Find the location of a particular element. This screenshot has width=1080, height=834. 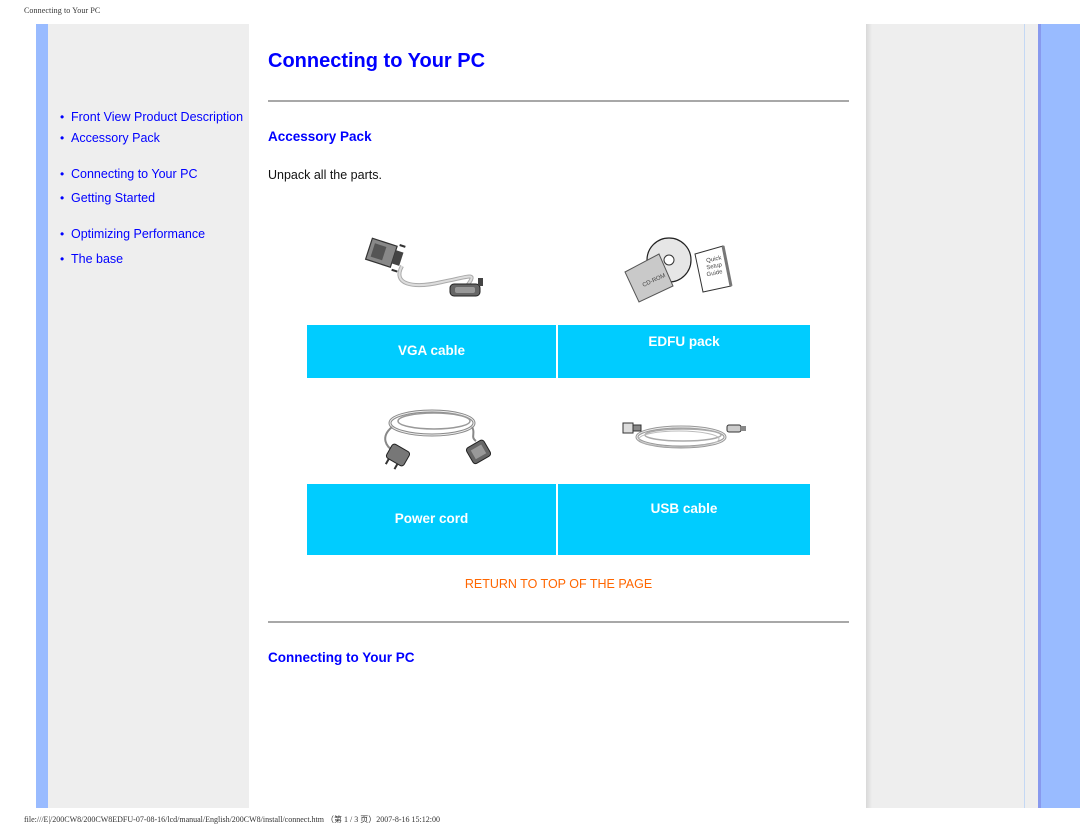

sidebar-item-accessory-pack: • Accessory Pack is located at coordinates (152, 138).